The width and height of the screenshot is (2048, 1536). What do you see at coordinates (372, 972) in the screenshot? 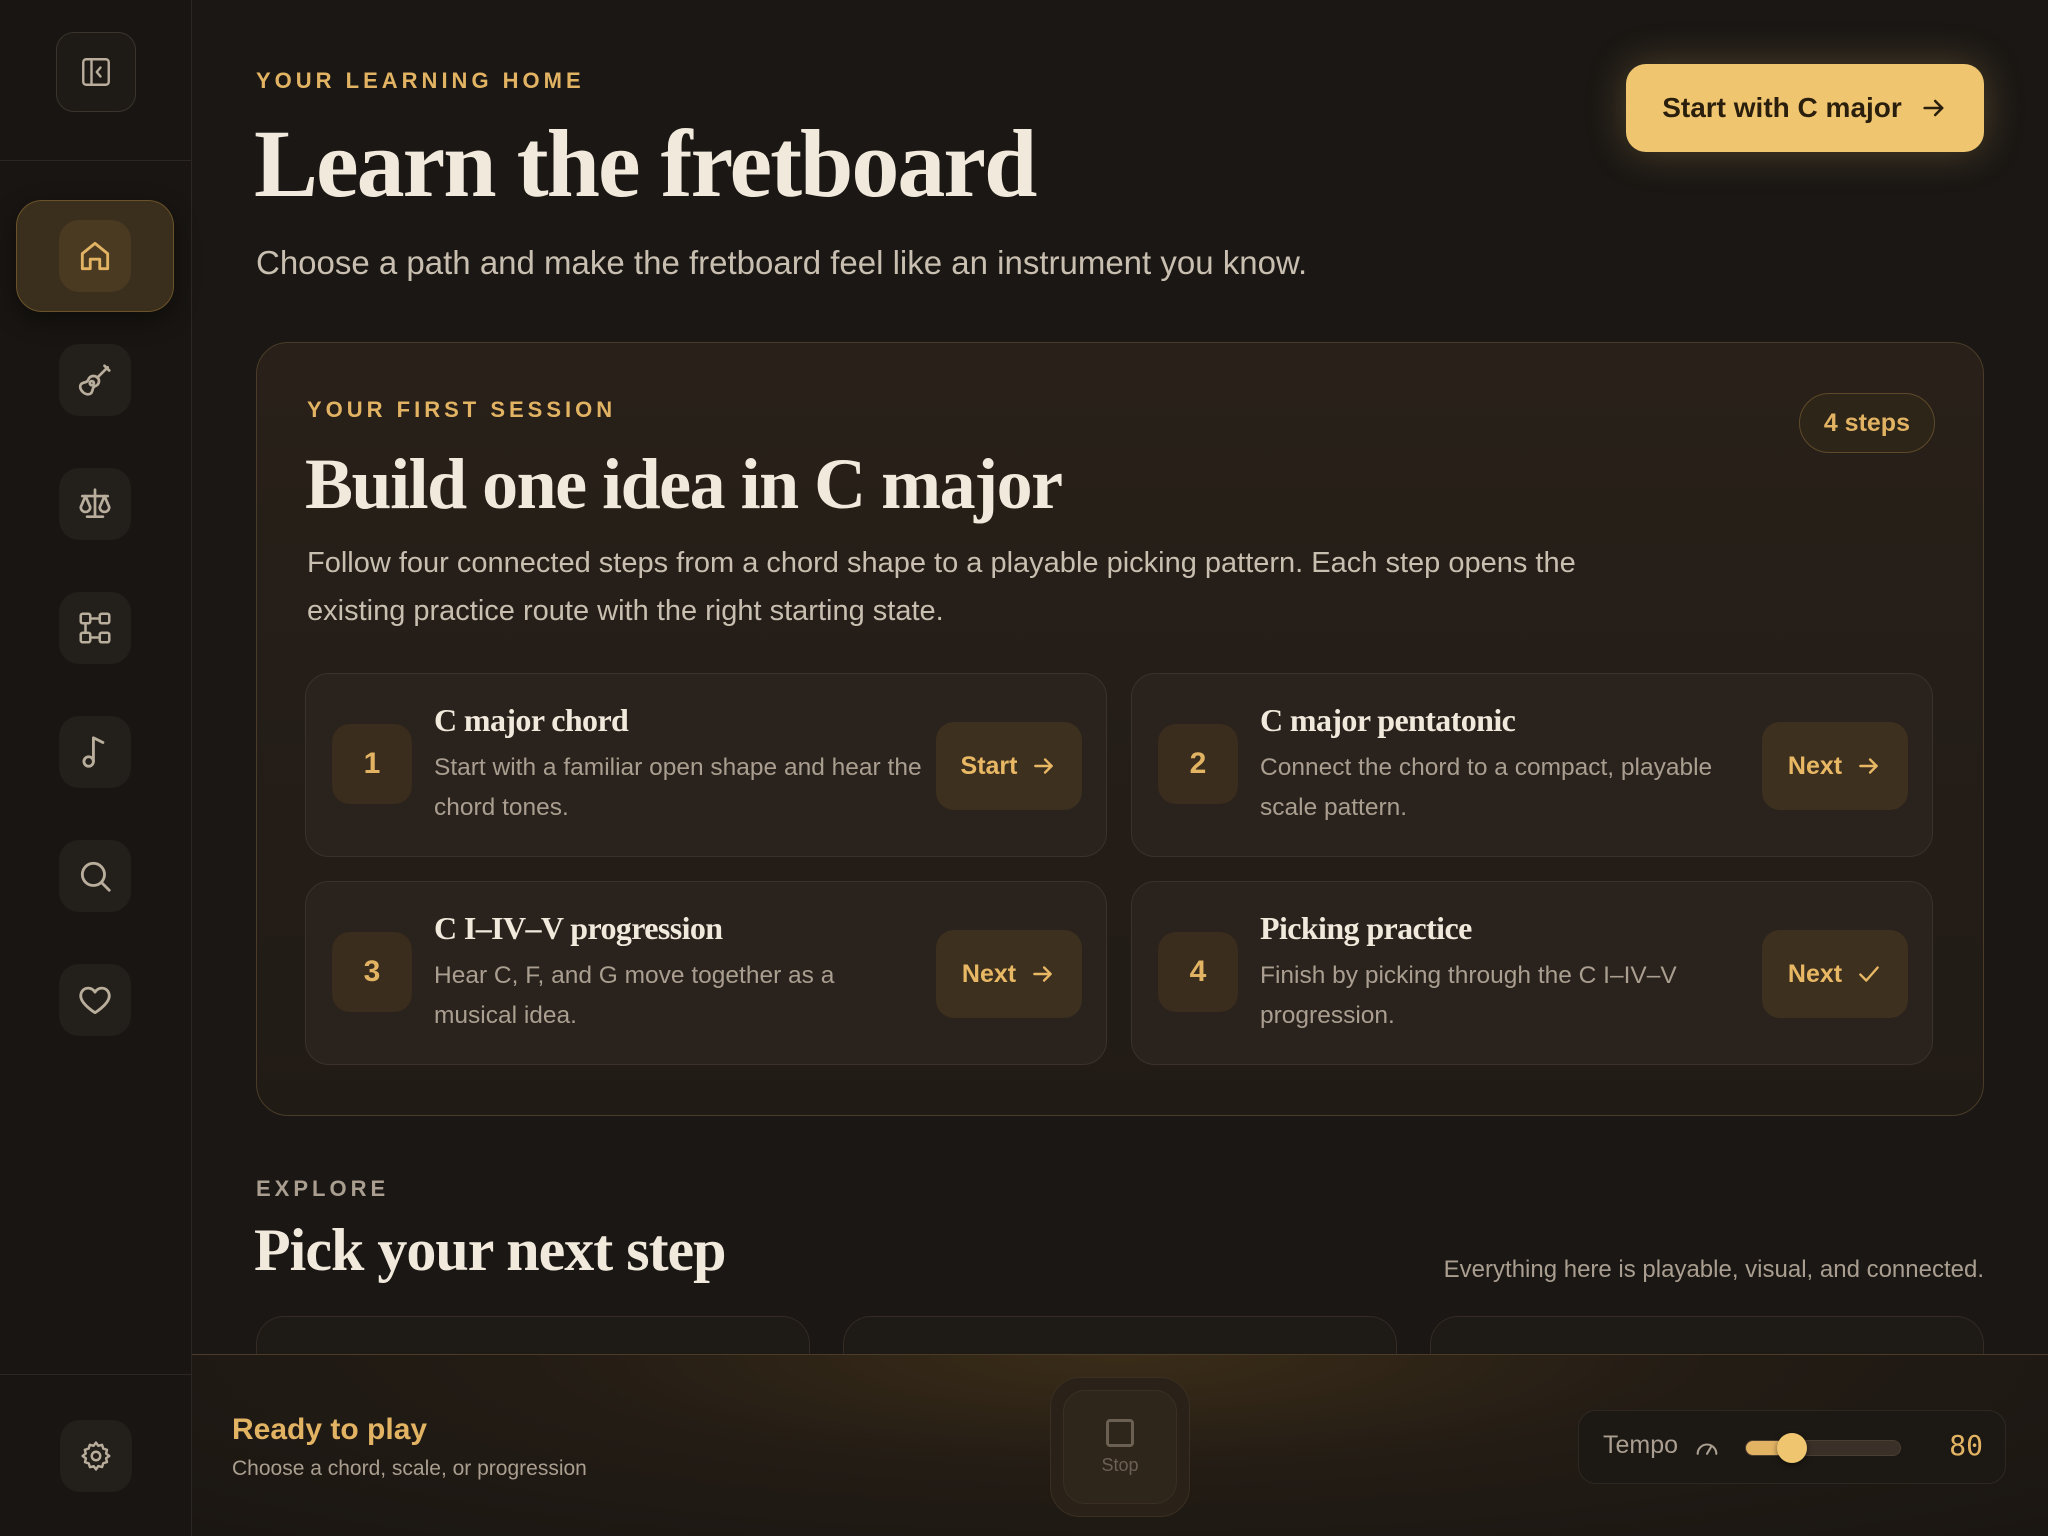
I see `step-number: 3` at bounding box center [372, 972].